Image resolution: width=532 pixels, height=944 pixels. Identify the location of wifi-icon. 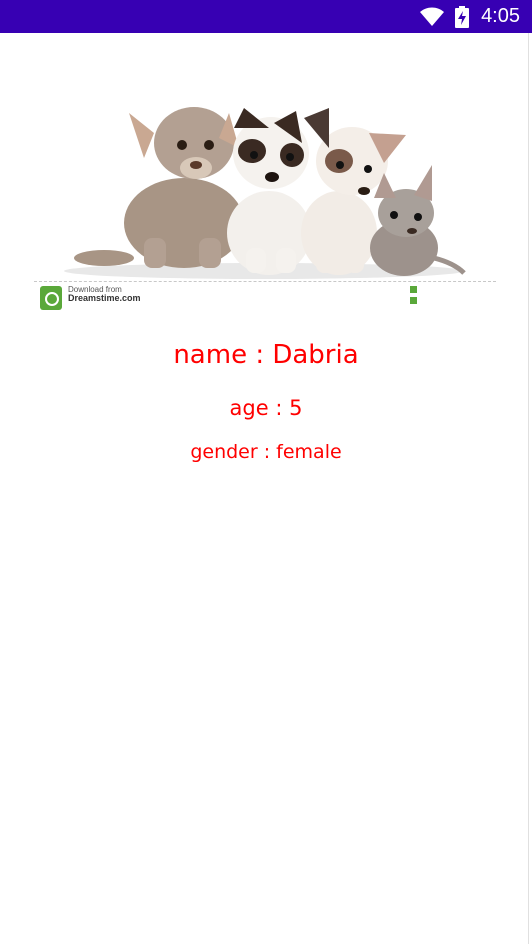
(432, 17).